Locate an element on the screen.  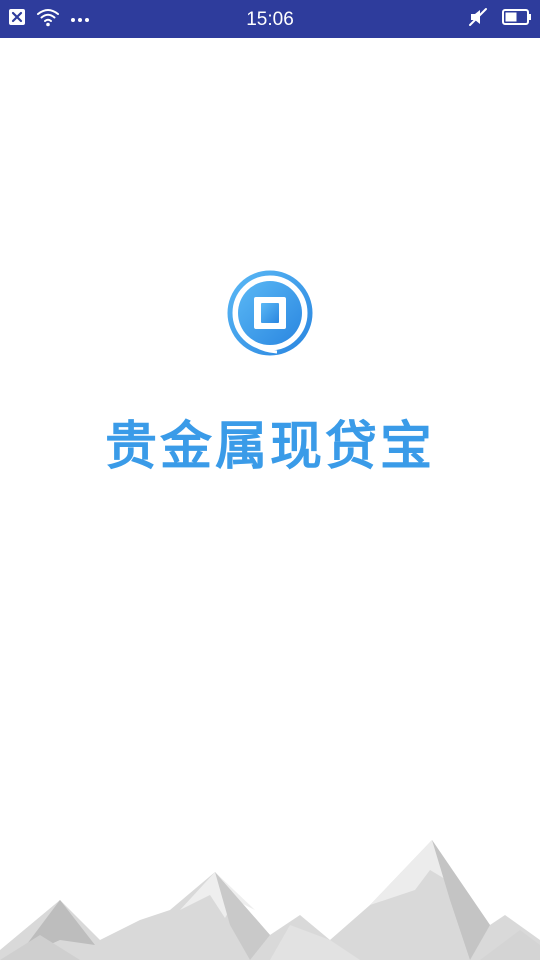
app-logo-icon is located at coordinates (270, 315).